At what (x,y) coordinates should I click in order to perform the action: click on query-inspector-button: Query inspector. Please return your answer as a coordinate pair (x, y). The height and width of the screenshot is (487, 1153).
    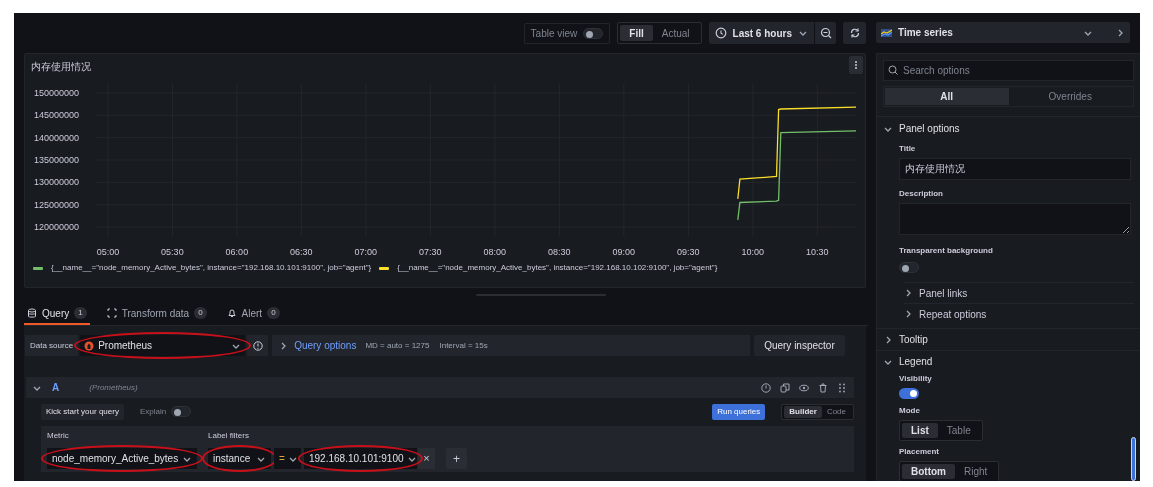
    Looking at the image, I should click on (799, 345).